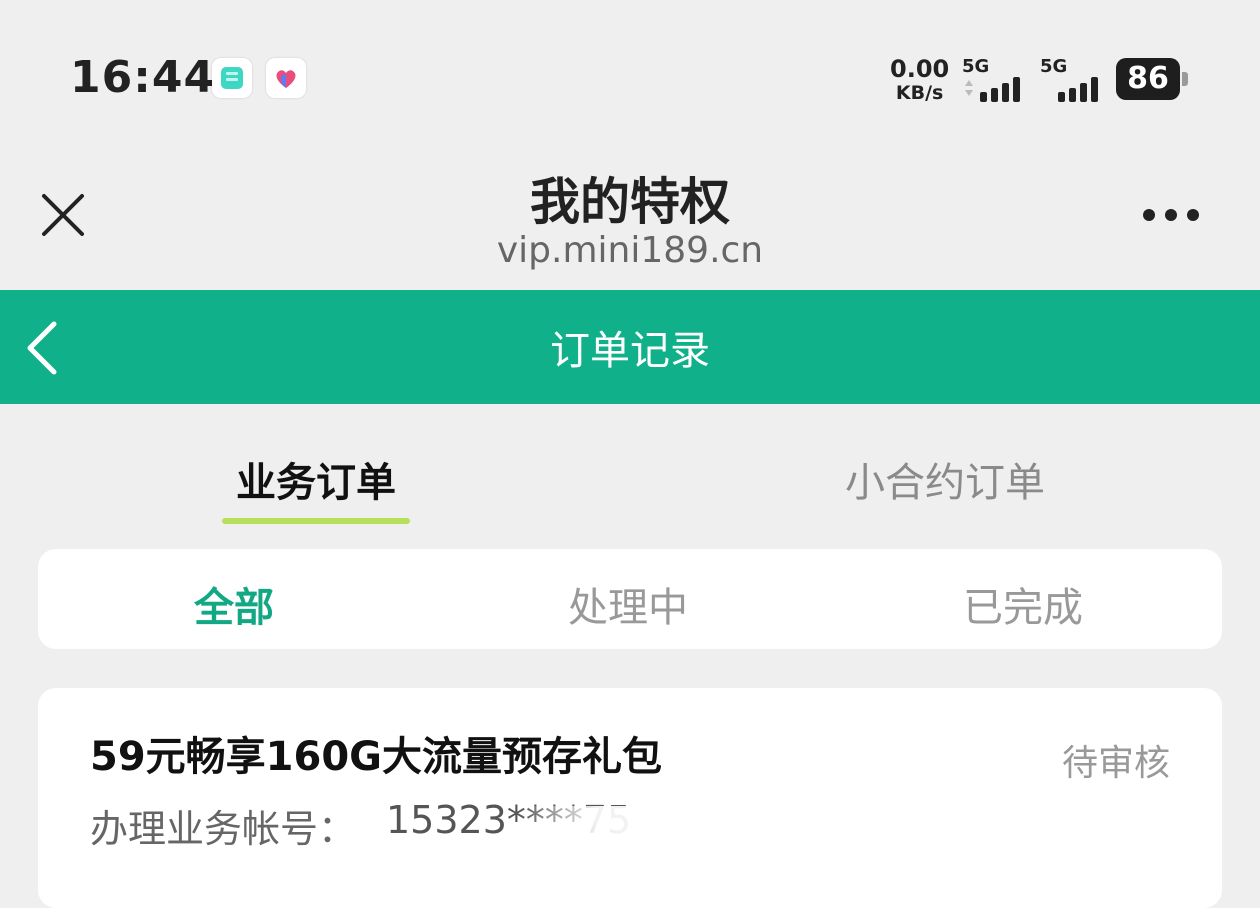 Image resolution: width=1260 pixels, height=908 pixels. Describe the element at coordinates (234, 604) in the screenshot. I see `filter-all: 全部` at that location.